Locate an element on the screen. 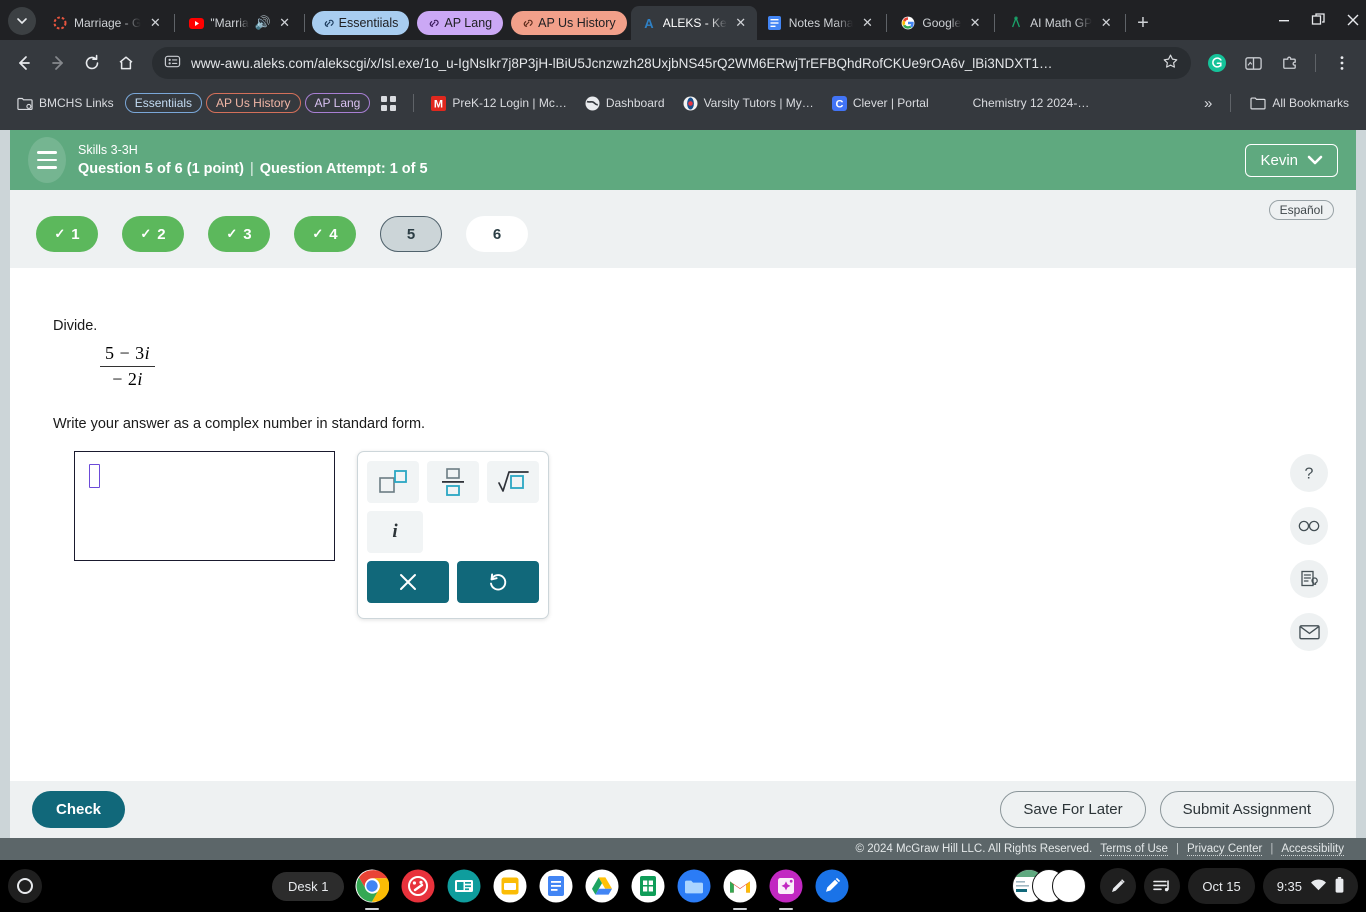  question-pill-1: ✓ 1 is located at coordinates (67, 234).